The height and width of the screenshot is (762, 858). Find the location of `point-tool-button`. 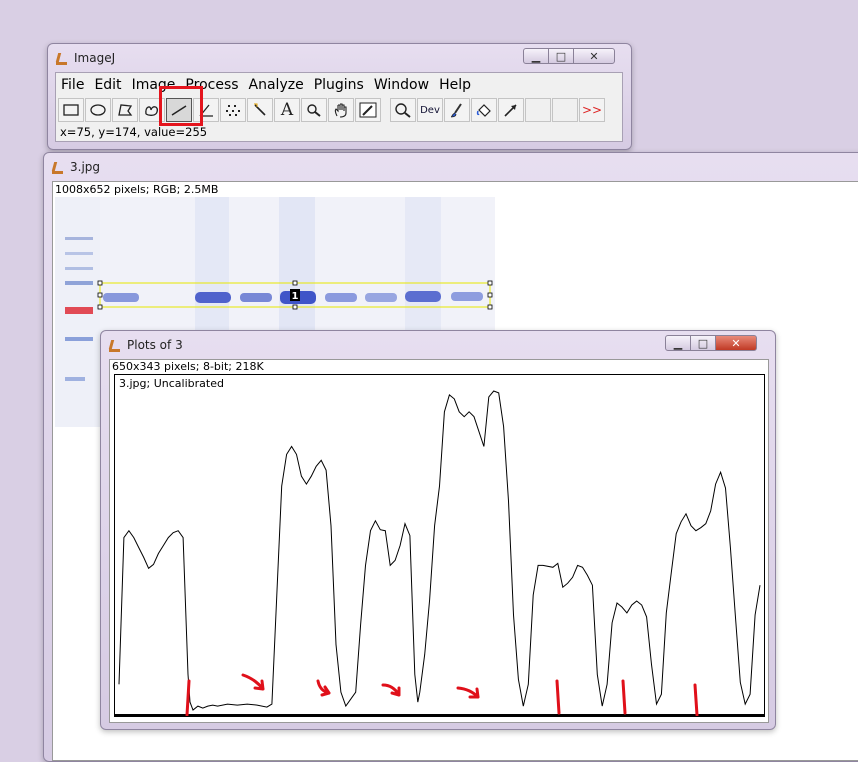

point-tool-button is located at coordinates (233, 110).